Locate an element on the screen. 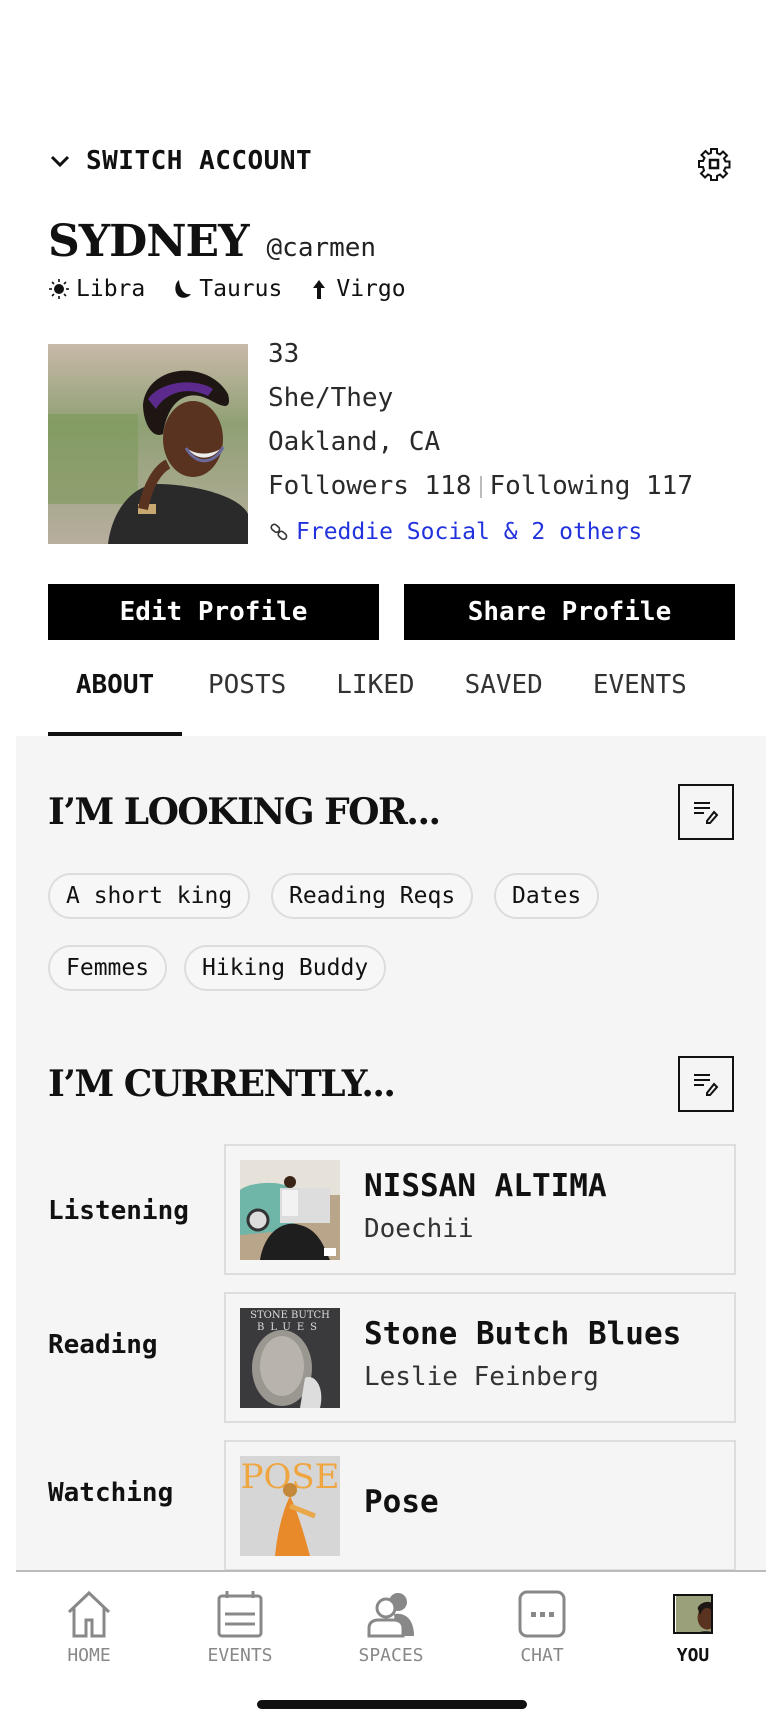 The height and width of the screenshot is (1736, 782). book-cover: STONE BUTCH BLUES is located at coordinates (290, 1358).